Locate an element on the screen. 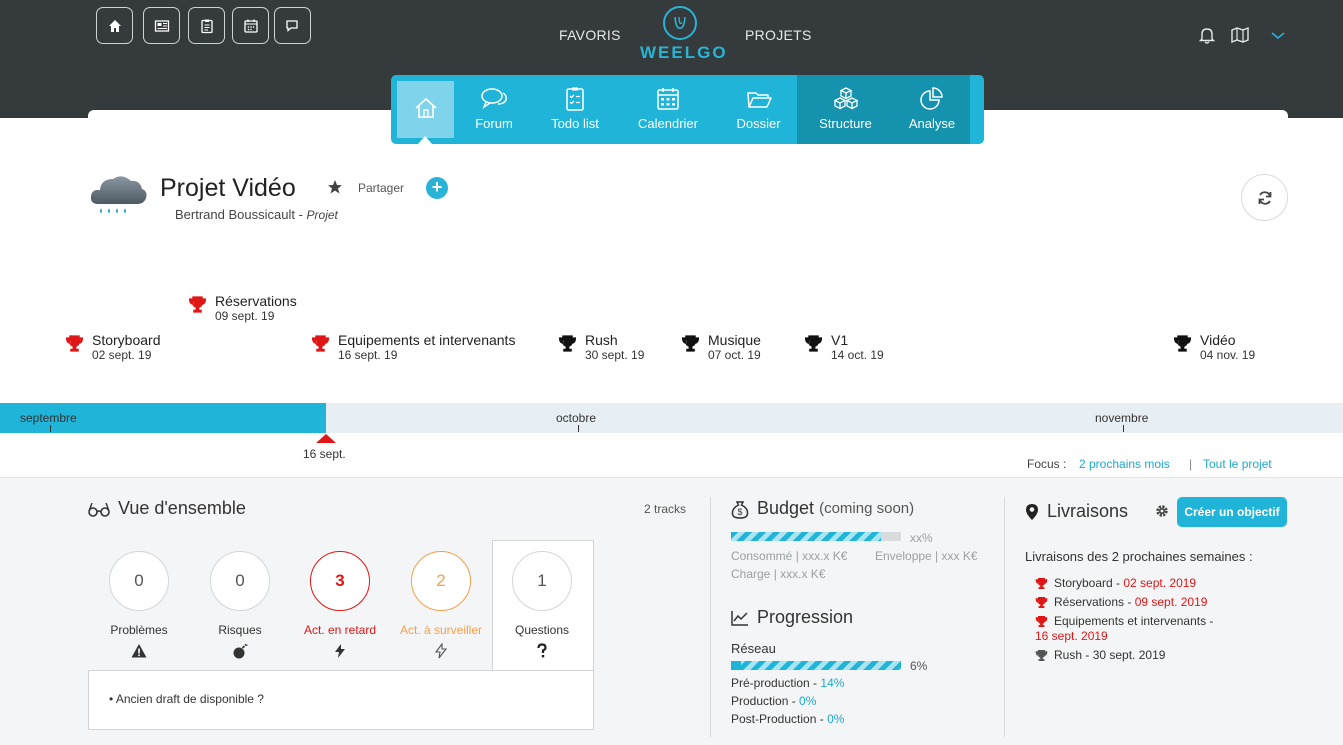 The image size is (1343, 745). milestone-name: Storyboard is located at coordinates (126, 340).